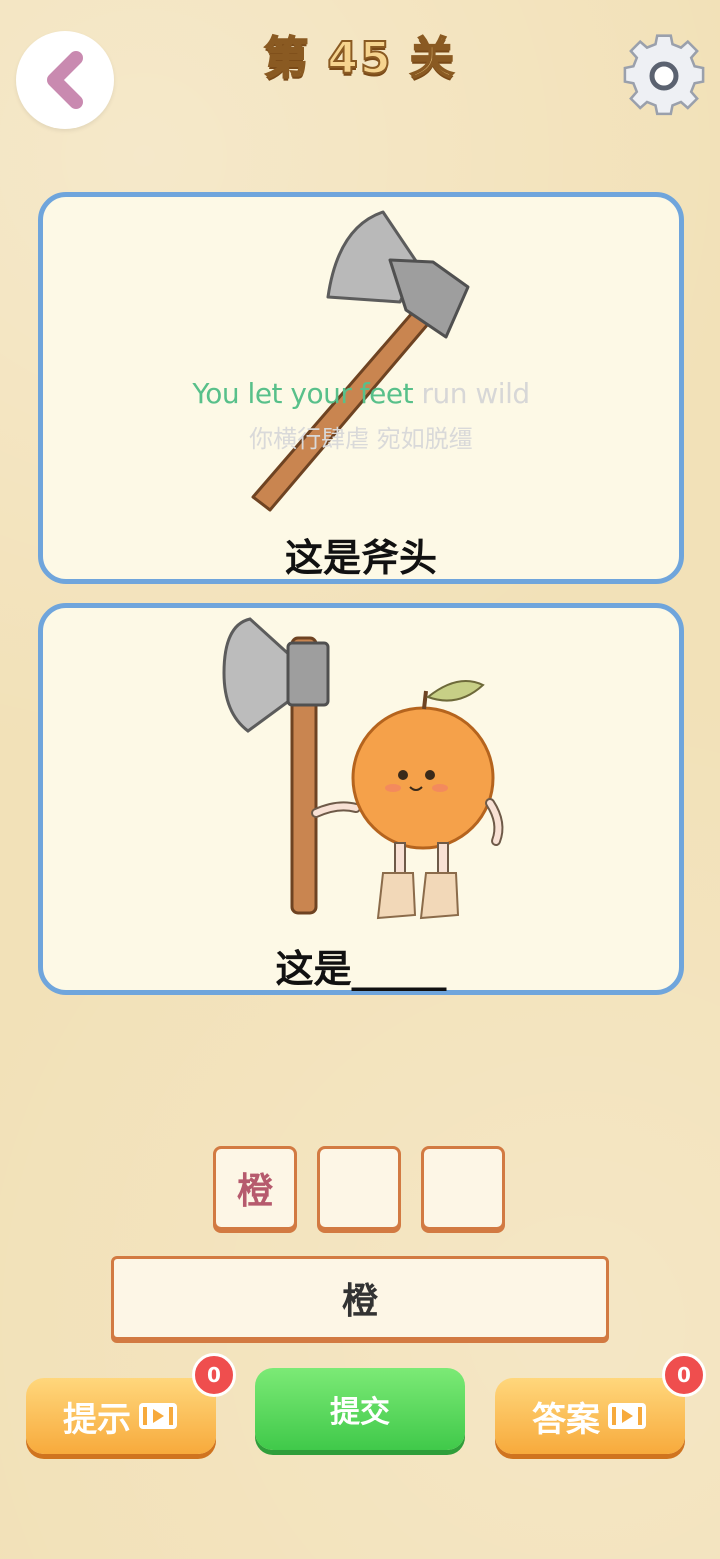 This screenshot has height=1559, width=720. What do you see at coordinates (303, 393) in the screenshot?
I see `lyric-highlight: You let your feet` at bounding box center [303, 393].